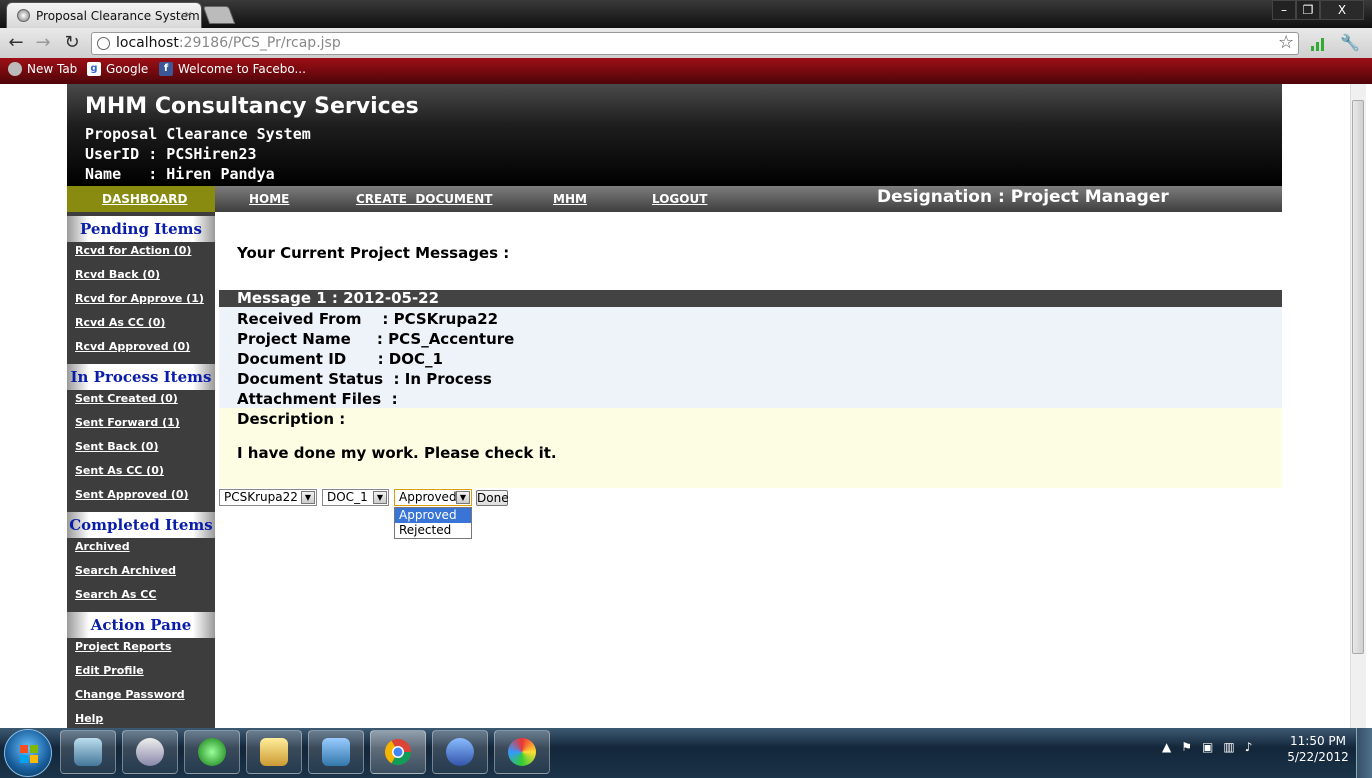  Describe the element at coordinates (188, 14) in the screenshot. I see `tab-close-icon: ×` at that location.